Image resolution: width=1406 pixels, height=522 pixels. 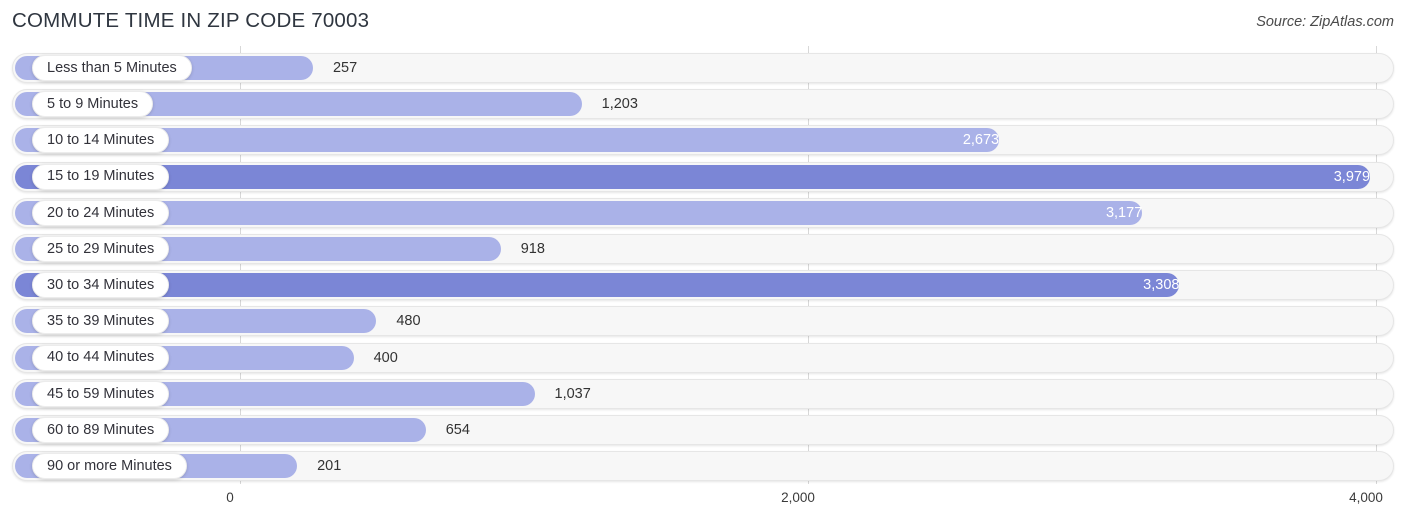 I want to click on category-label-pill: 10 to 14 Minutes, so click(x=101, y=140).